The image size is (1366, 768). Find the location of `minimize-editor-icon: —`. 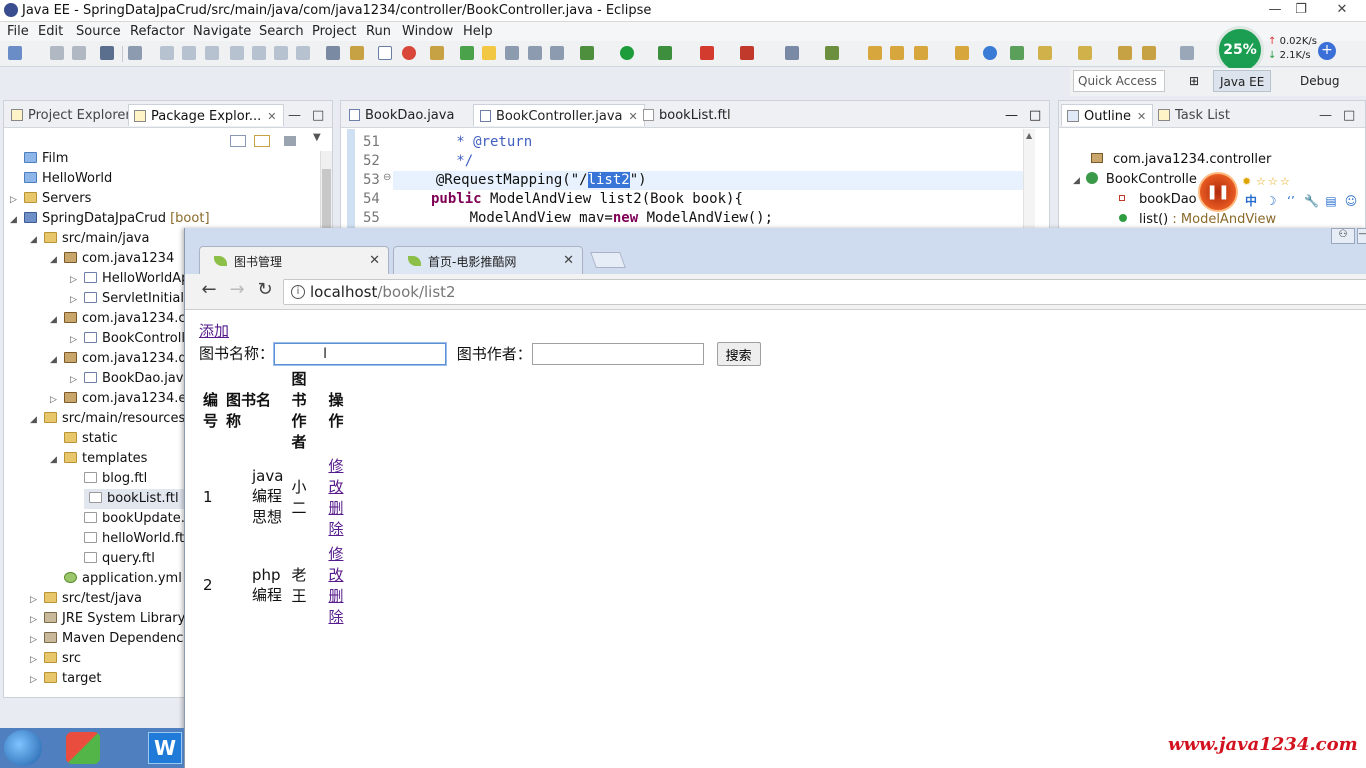

minimize-editor-icon: — is located at coordinates (1012, 115).